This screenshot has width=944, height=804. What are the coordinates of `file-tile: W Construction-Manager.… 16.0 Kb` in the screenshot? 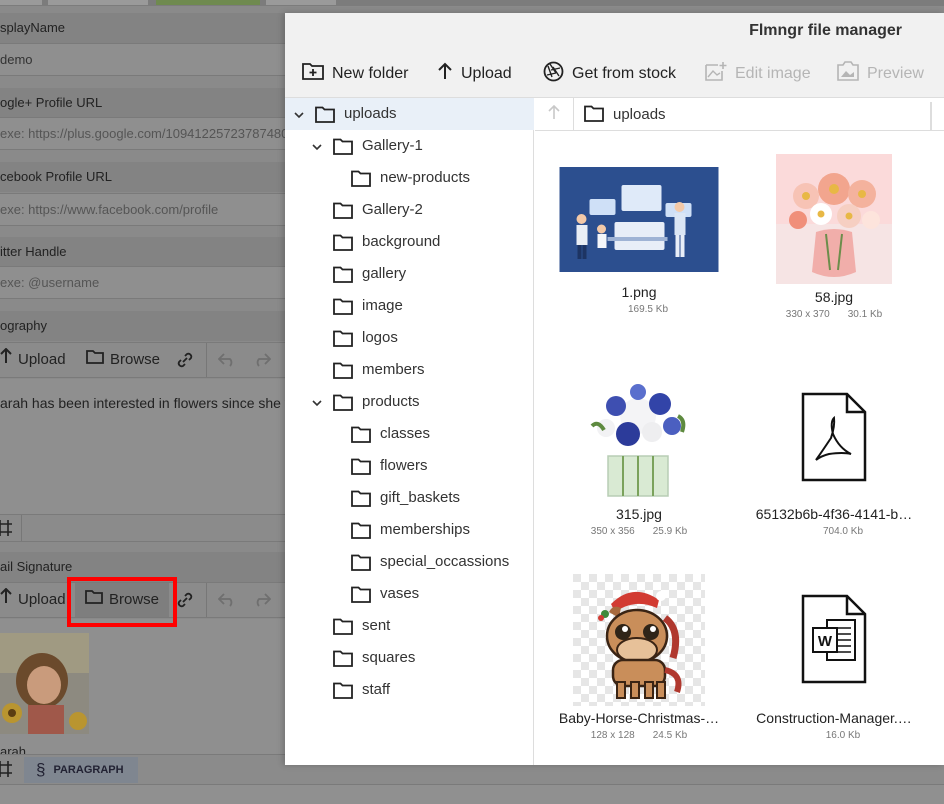 It's located at (834, 662).